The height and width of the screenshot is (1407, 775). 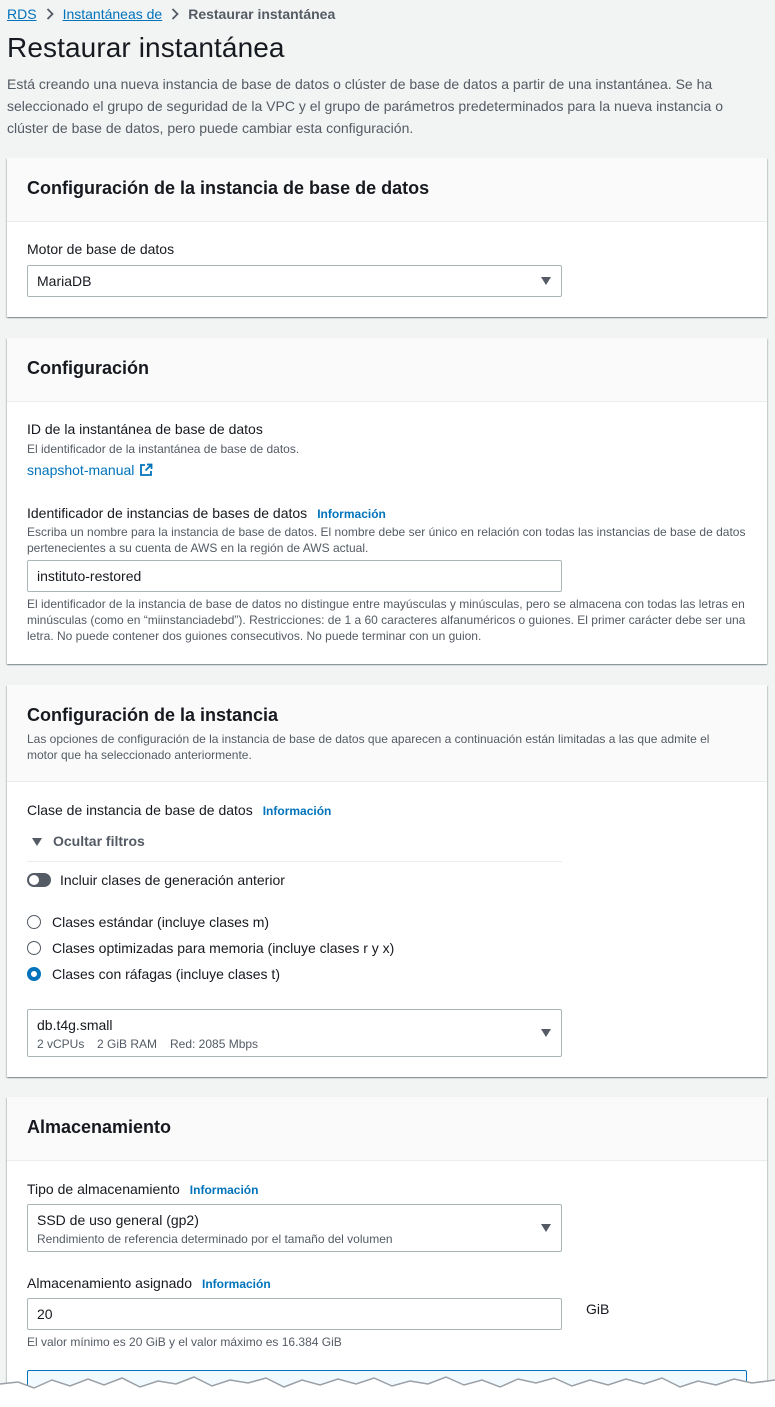 What do you see at coordinates (113, 14) in the screenshot?
I see `breadcrumb-snapshots-link: Instantáneas de` at bounding box center [113, 14].